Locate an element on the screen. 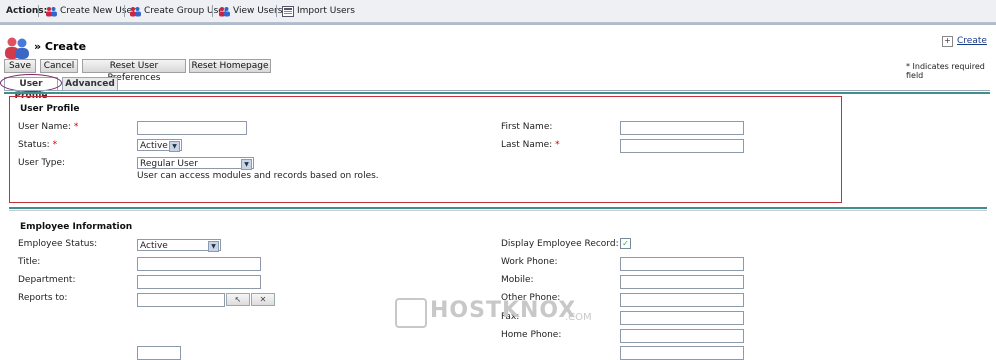 Image resolution: width=996 pixels, height=360 pixels. select-reports-to-button: ↖ is located at coordinates (238, 299).